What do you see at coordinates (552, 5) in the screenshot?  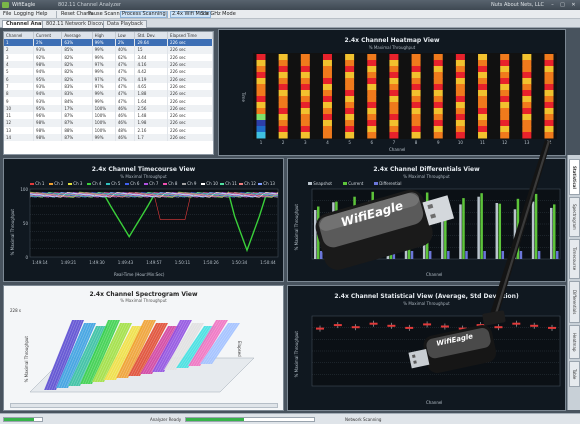 I see `minimize-button: –` at bounding box center [552, 5].